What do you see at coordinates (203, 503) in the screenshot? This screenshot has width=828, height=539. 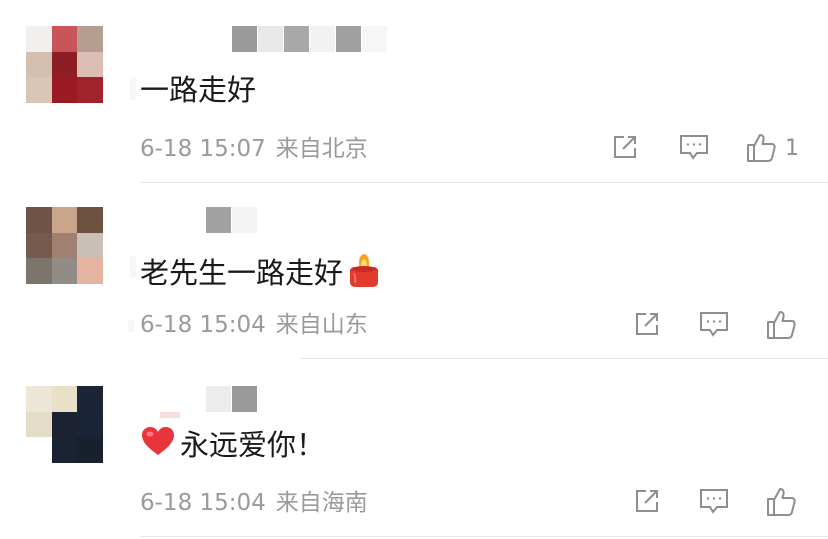 I see `comment-time: 6-18 15:04` at bounding box center [203, 503].